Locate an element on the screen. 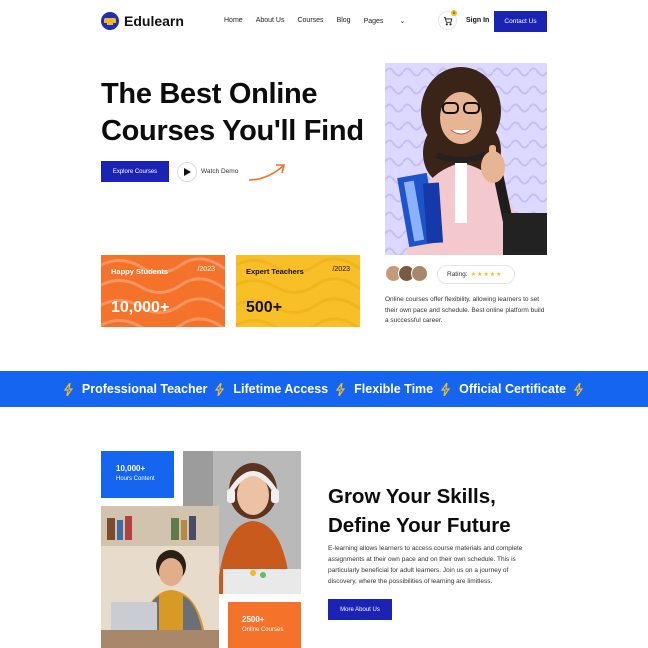 This screenshot has width=648, height=648. hours-value: 10,000+ is located at coordinates (131, 468).